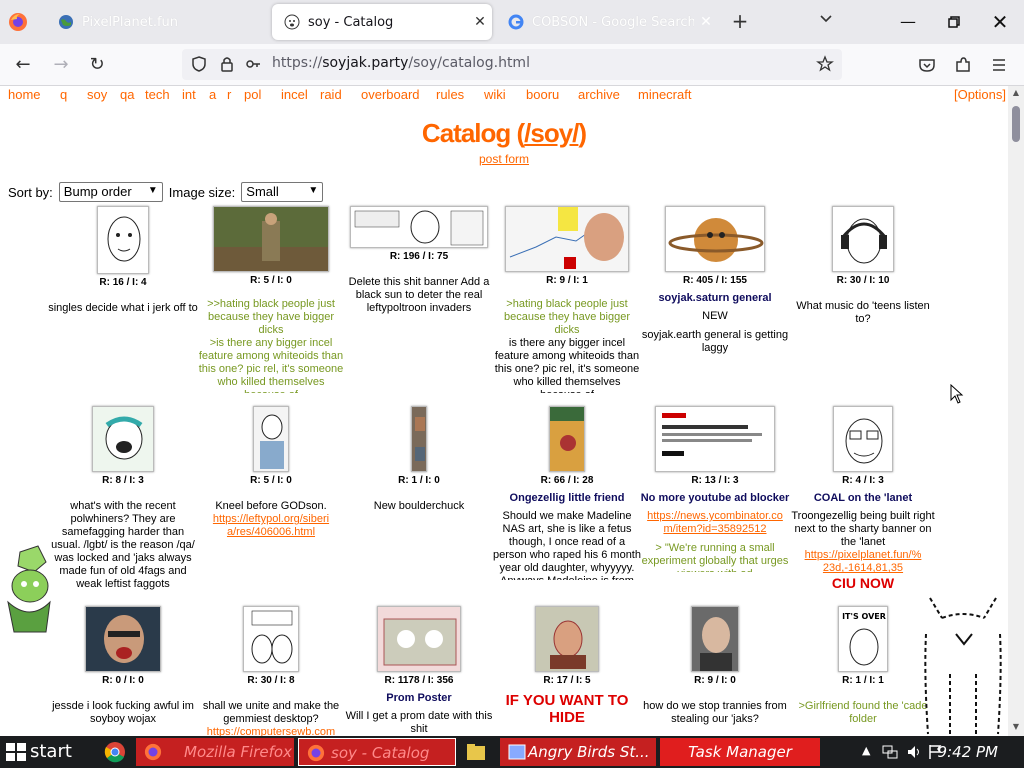  I want to click on board-link-tech: tech, so click(157, 94).